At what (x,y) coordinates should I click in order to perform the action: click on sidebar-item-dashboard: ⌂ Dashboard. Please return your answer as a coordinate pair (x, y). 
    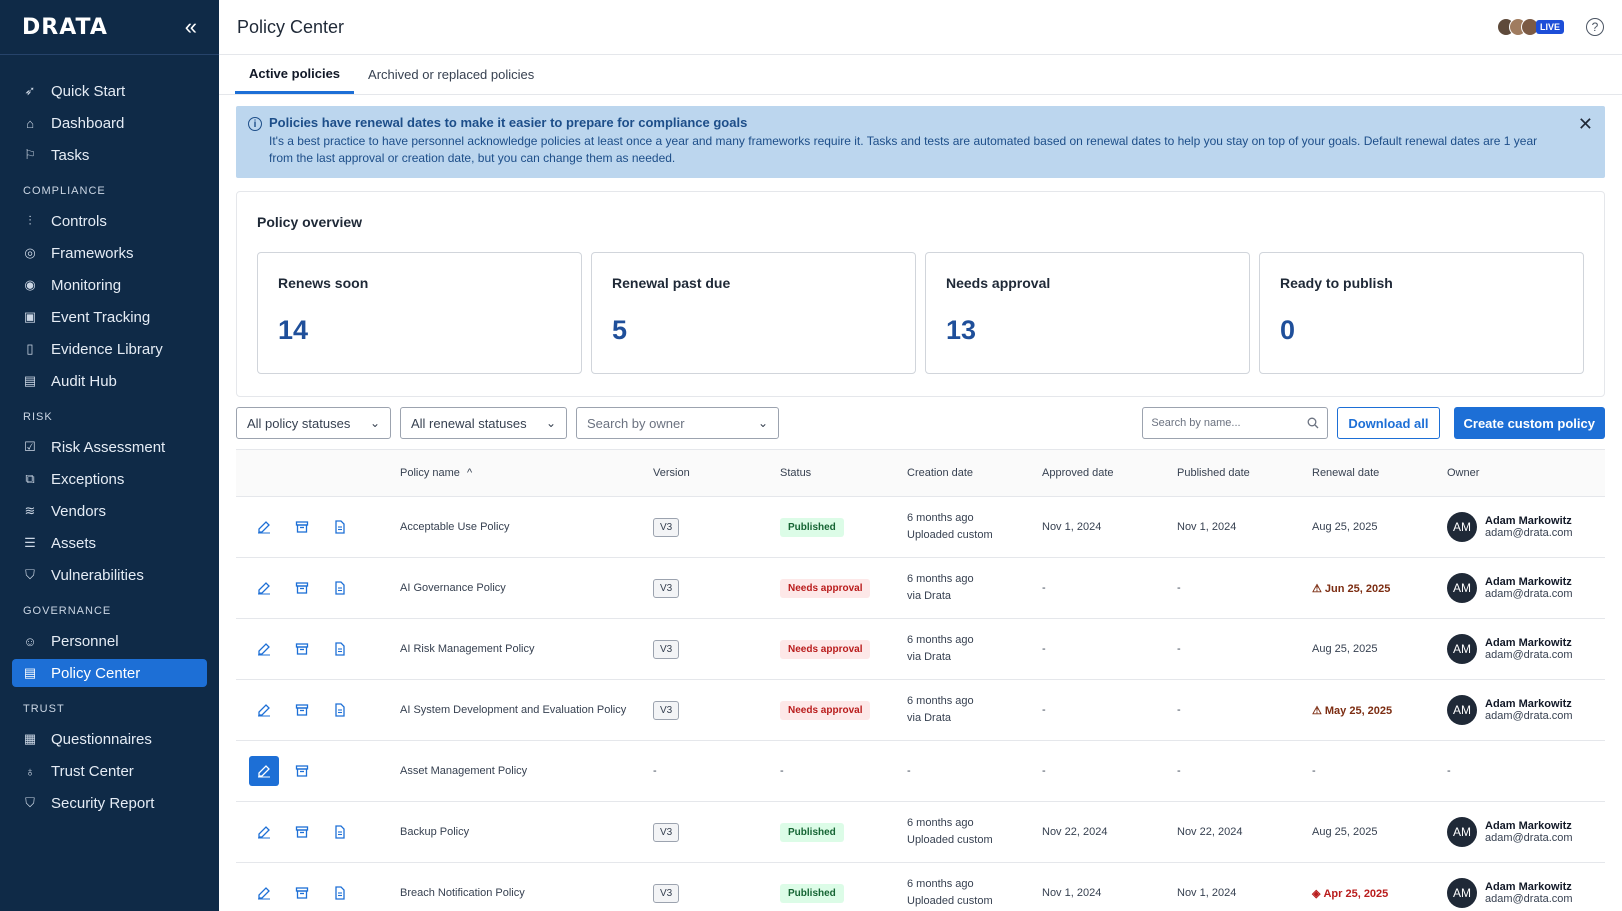
    Looking at the image, I should click on (109, 123).